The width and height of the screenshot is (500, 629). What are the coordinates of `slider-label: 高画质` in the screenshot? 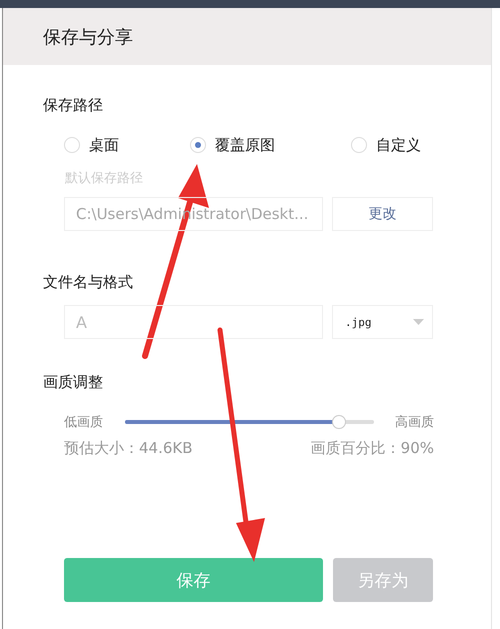 It's located at (414, 422).